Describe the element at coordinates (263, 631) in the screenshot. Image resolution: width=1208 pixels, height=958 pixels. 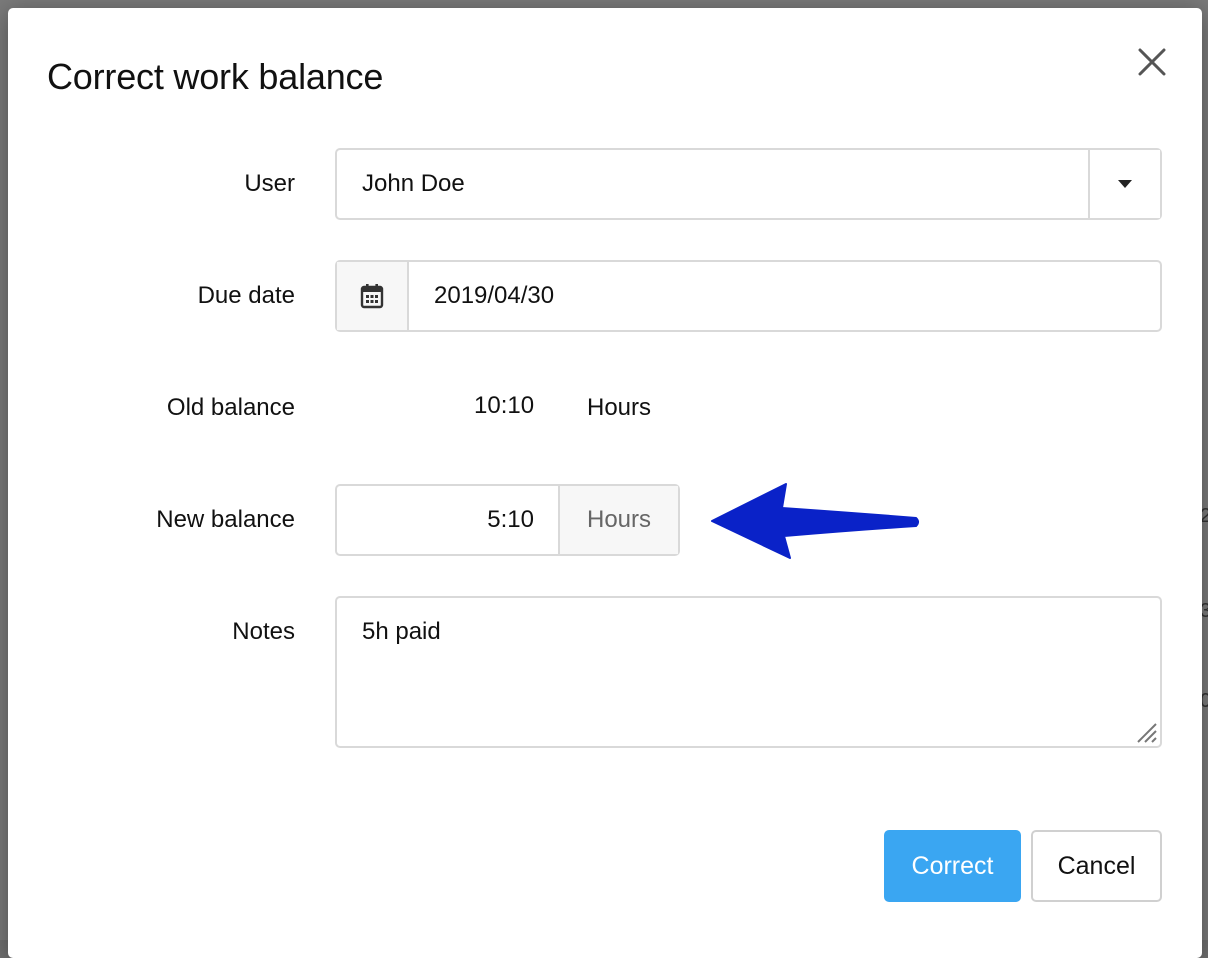
I see `notes-label: Notes` at that location.